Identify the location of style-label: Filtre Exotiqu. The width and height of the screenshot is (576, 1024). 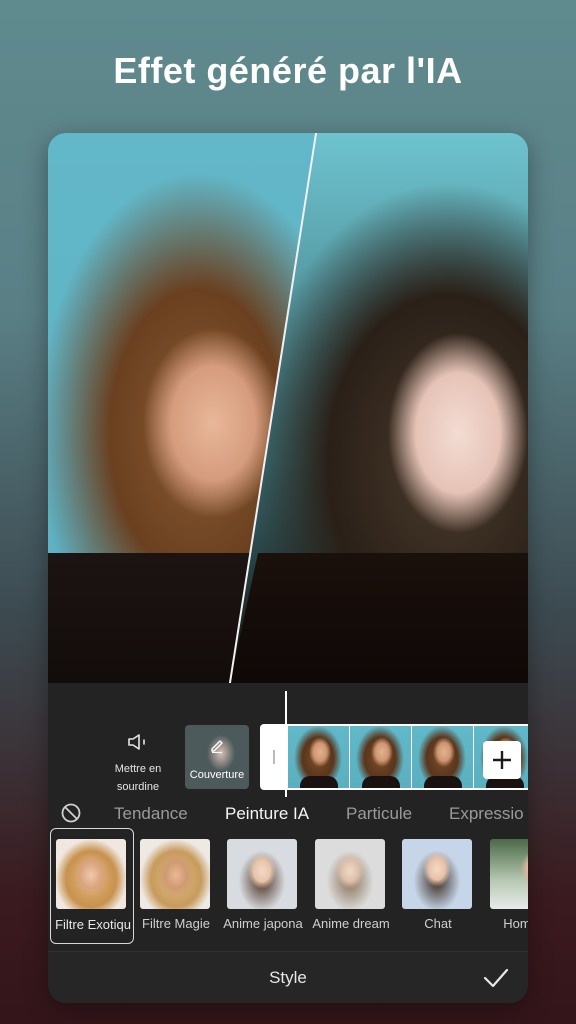
(93, 924).